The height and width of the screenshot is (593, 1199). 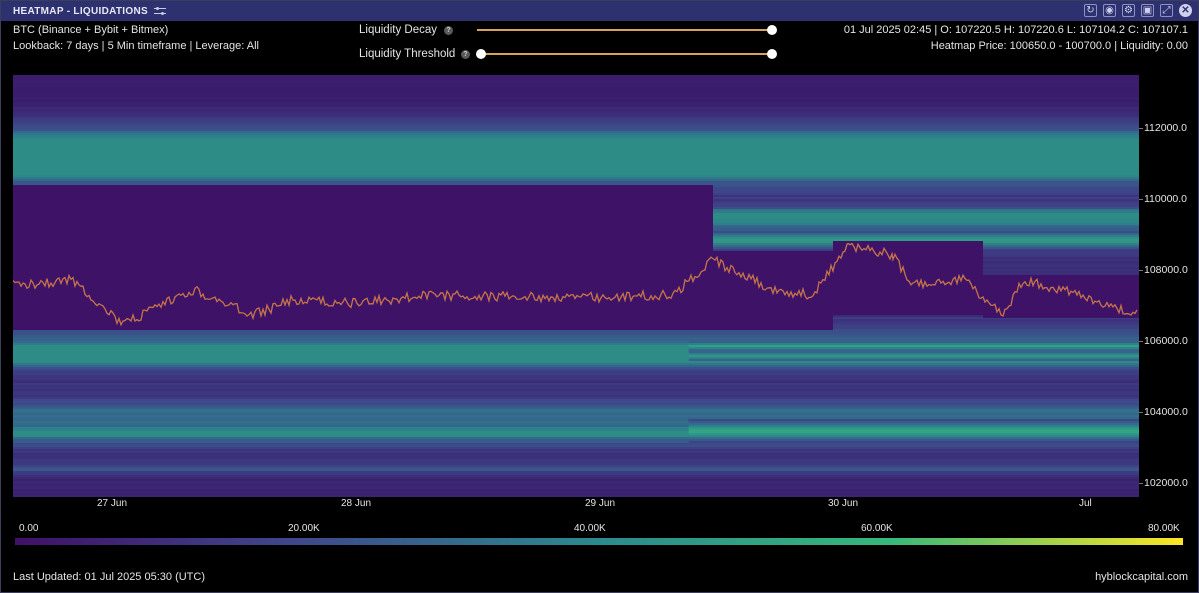 What do you see at coordinates (109, 577) in the screenshot?
I see `last-updated-text: Last Updated: 01 Jul 2025 05:30 (UTC)` at bounding box center [109, 577].